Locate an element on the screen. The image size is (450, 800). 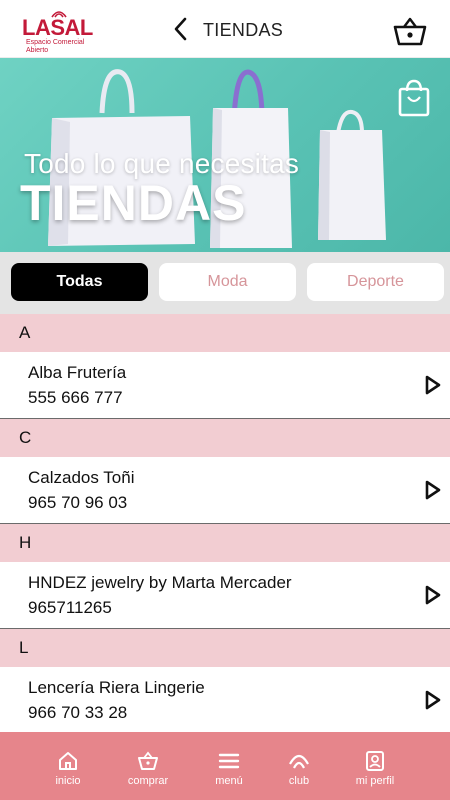
store-name: Alba Frutería is located at coordinates (77, 372).